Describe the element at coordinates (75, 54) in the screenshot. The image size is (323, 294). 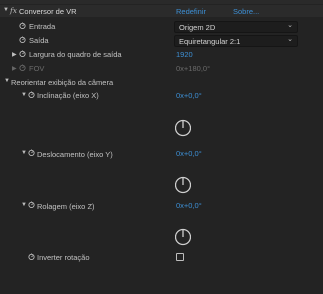
I see `largura-label: Largura do quadro de saída` at that location.